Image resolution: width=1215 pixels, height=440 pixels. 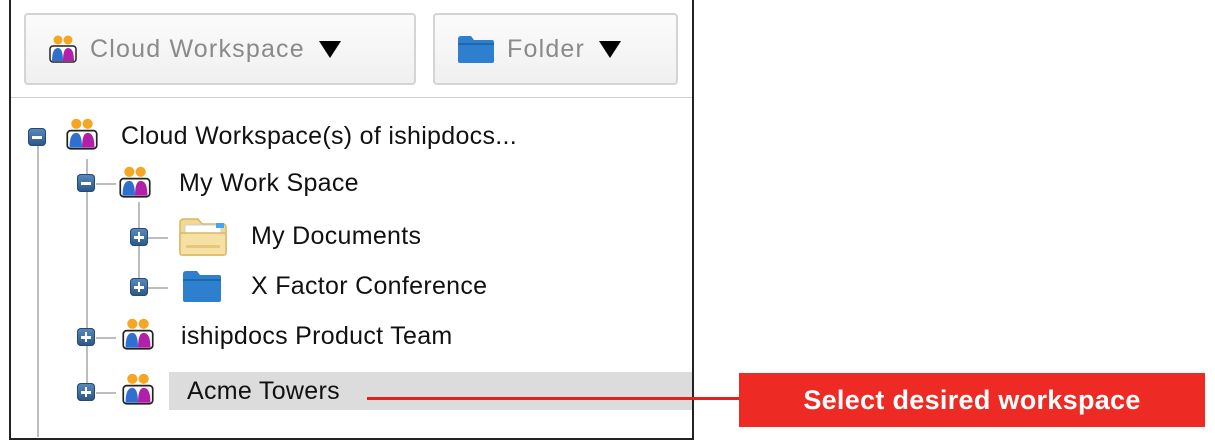 What do you see at coordinates (203, 238) in the screenshot?
I see `open-folder-icon` at bounding box center [203, 238].